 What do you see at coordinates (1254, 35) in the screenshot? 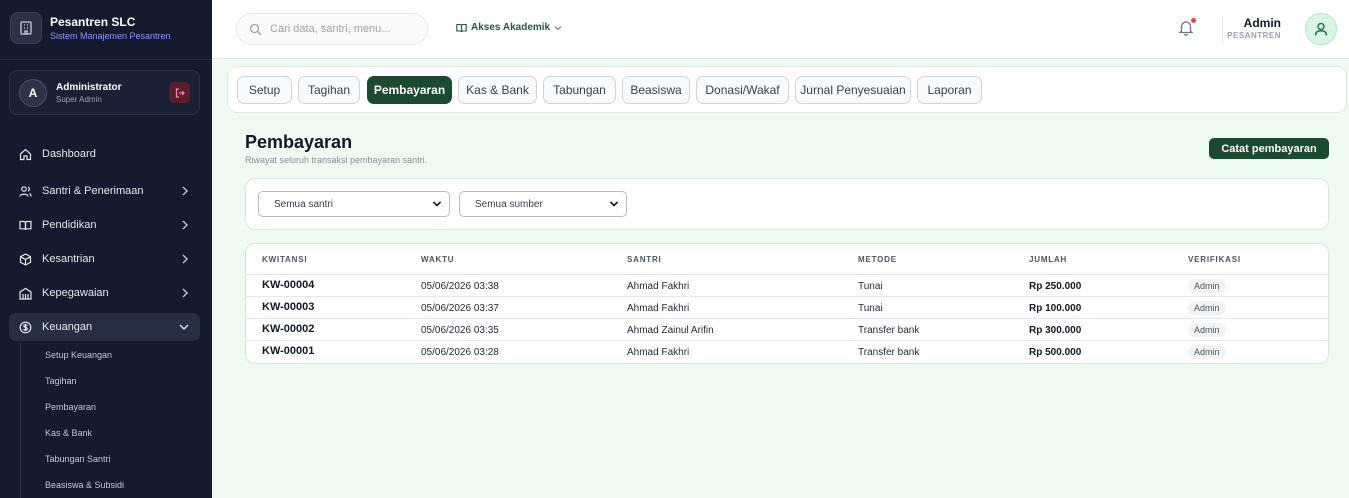
I see `admin-role: PESANTREN` at bounding box center [1254, 35].